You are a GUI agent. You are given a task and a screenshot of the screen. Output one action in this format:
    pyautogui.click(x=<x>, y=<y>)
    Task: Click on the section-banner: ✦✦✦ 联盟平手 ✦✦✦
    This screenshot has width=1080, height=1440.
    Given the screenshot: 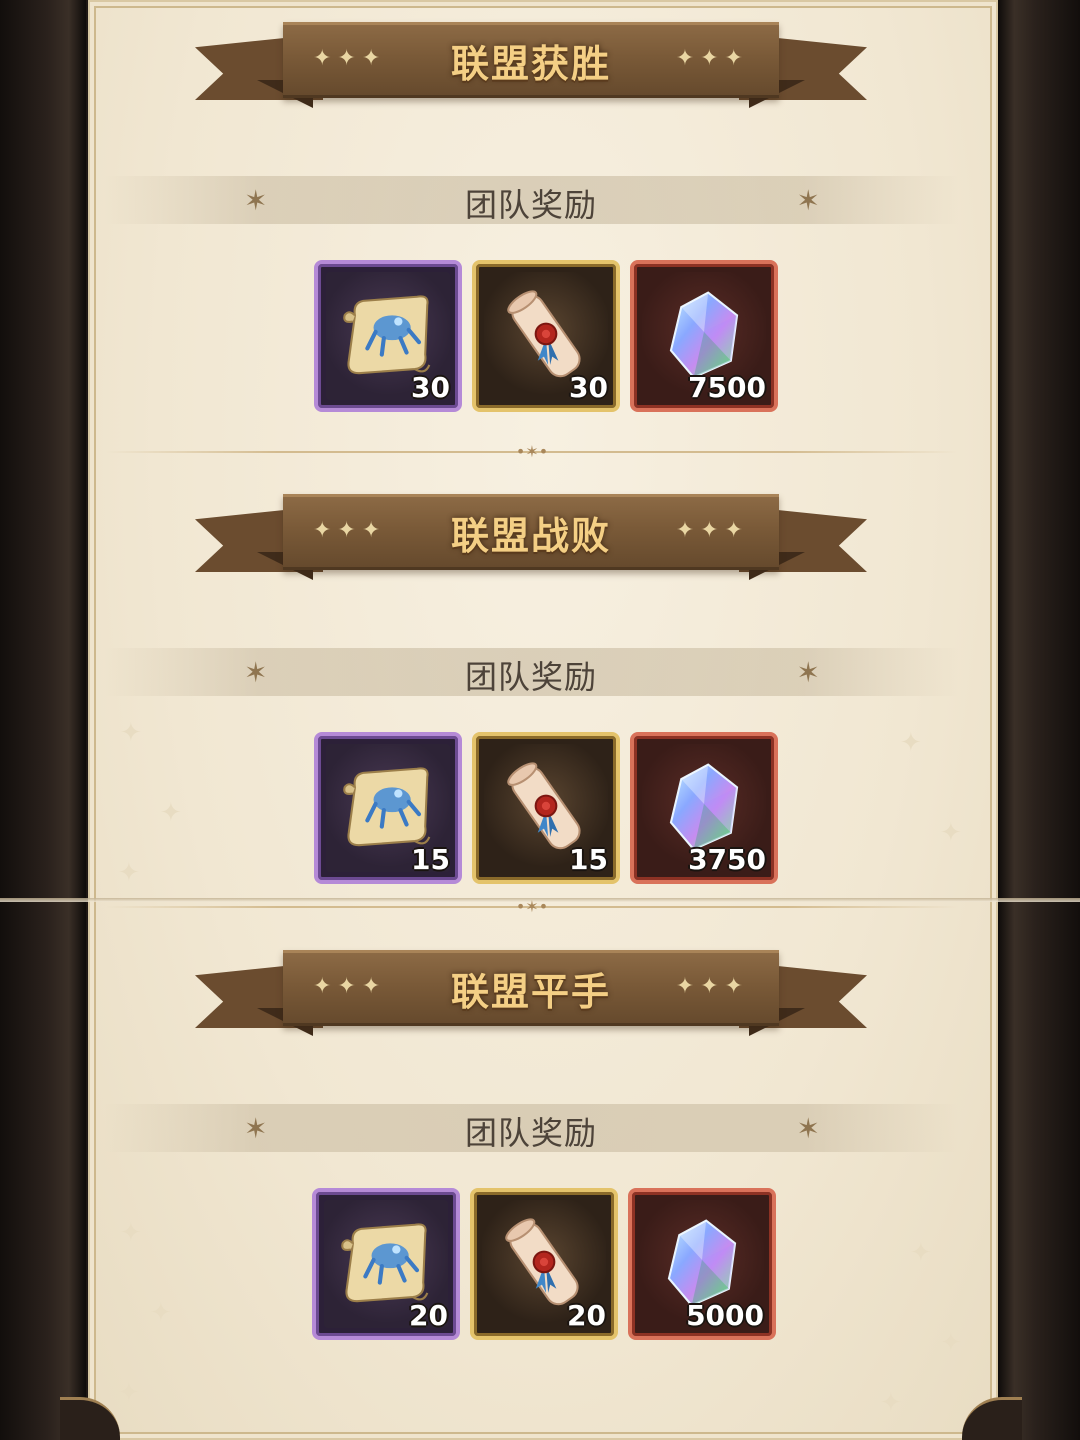 What is the action you would take?
    pyautogui.click(x=531, y=996)
    